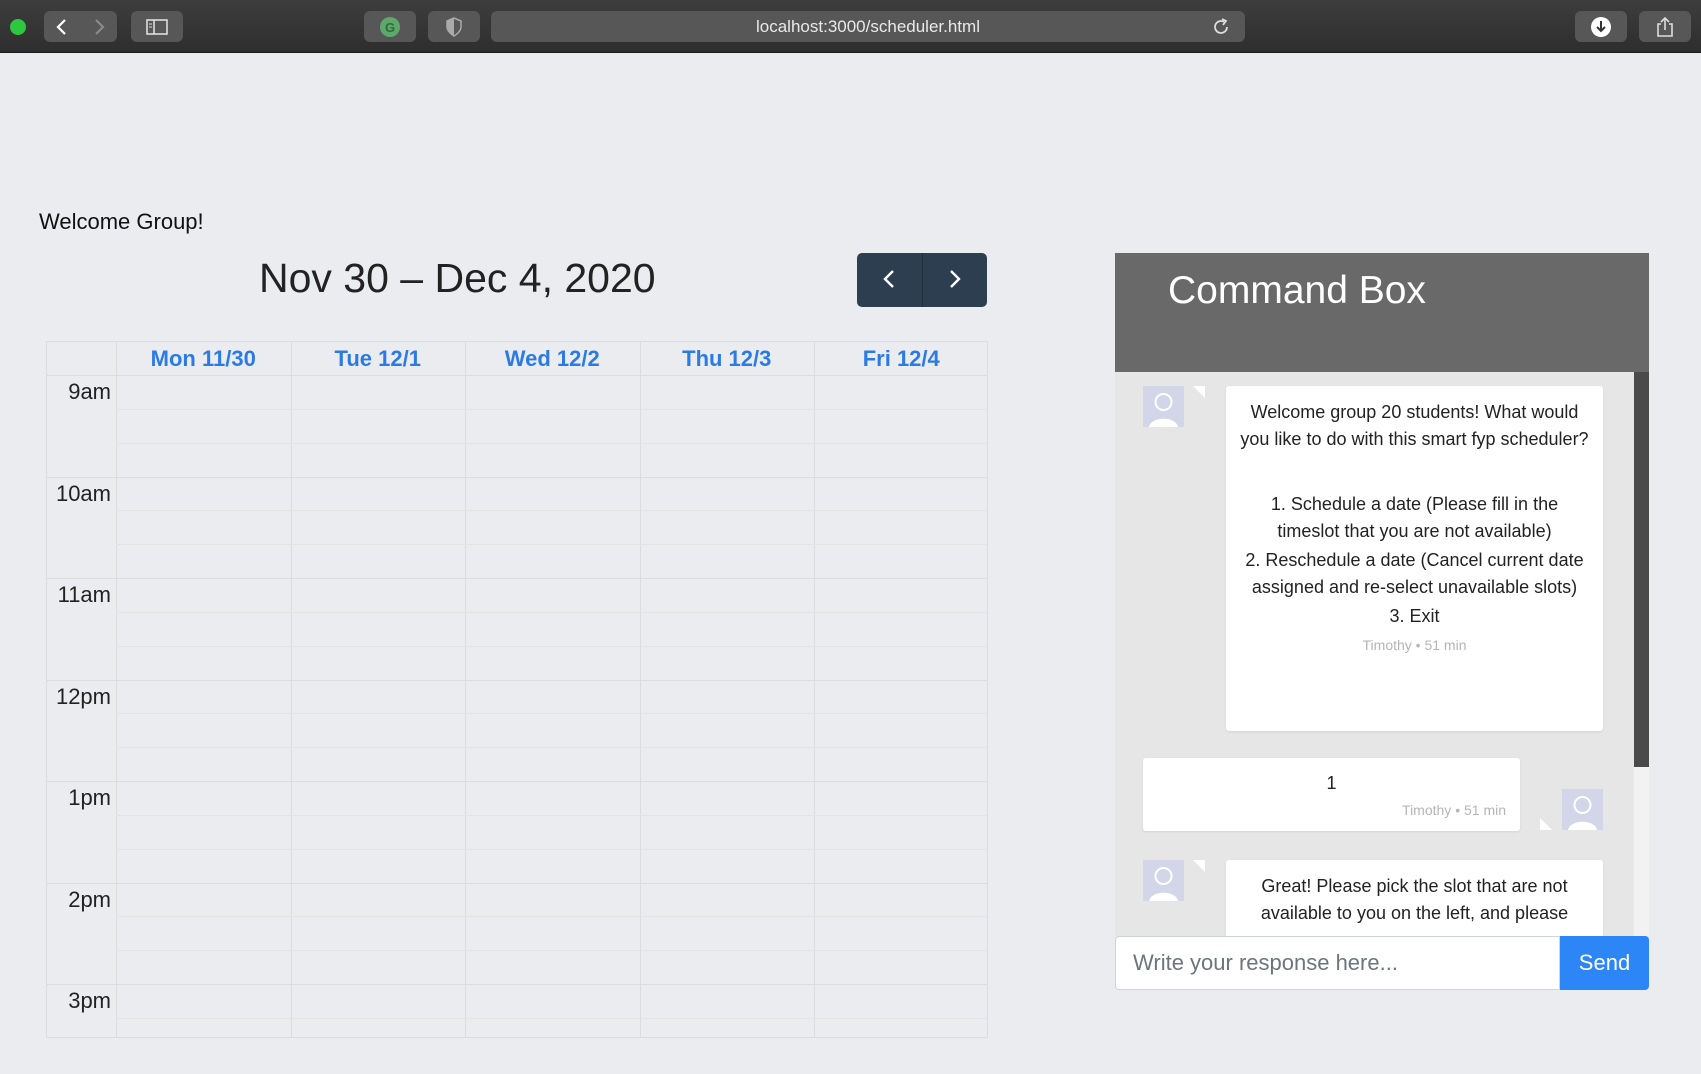 Image resolution: width=1701 pixels, height=1074 pixels. What do you see at coordinates (454, 26) in the screenshot?
I see `privacy-button` at bounding box center [454, 26].